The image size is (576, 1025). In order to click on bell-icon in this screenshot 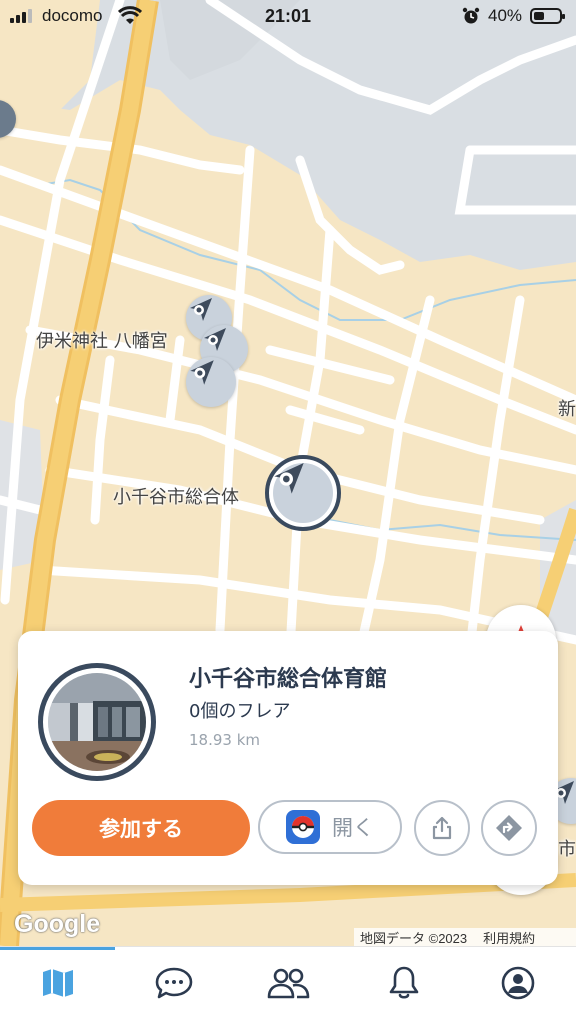, I will do `click(404, 982)`.